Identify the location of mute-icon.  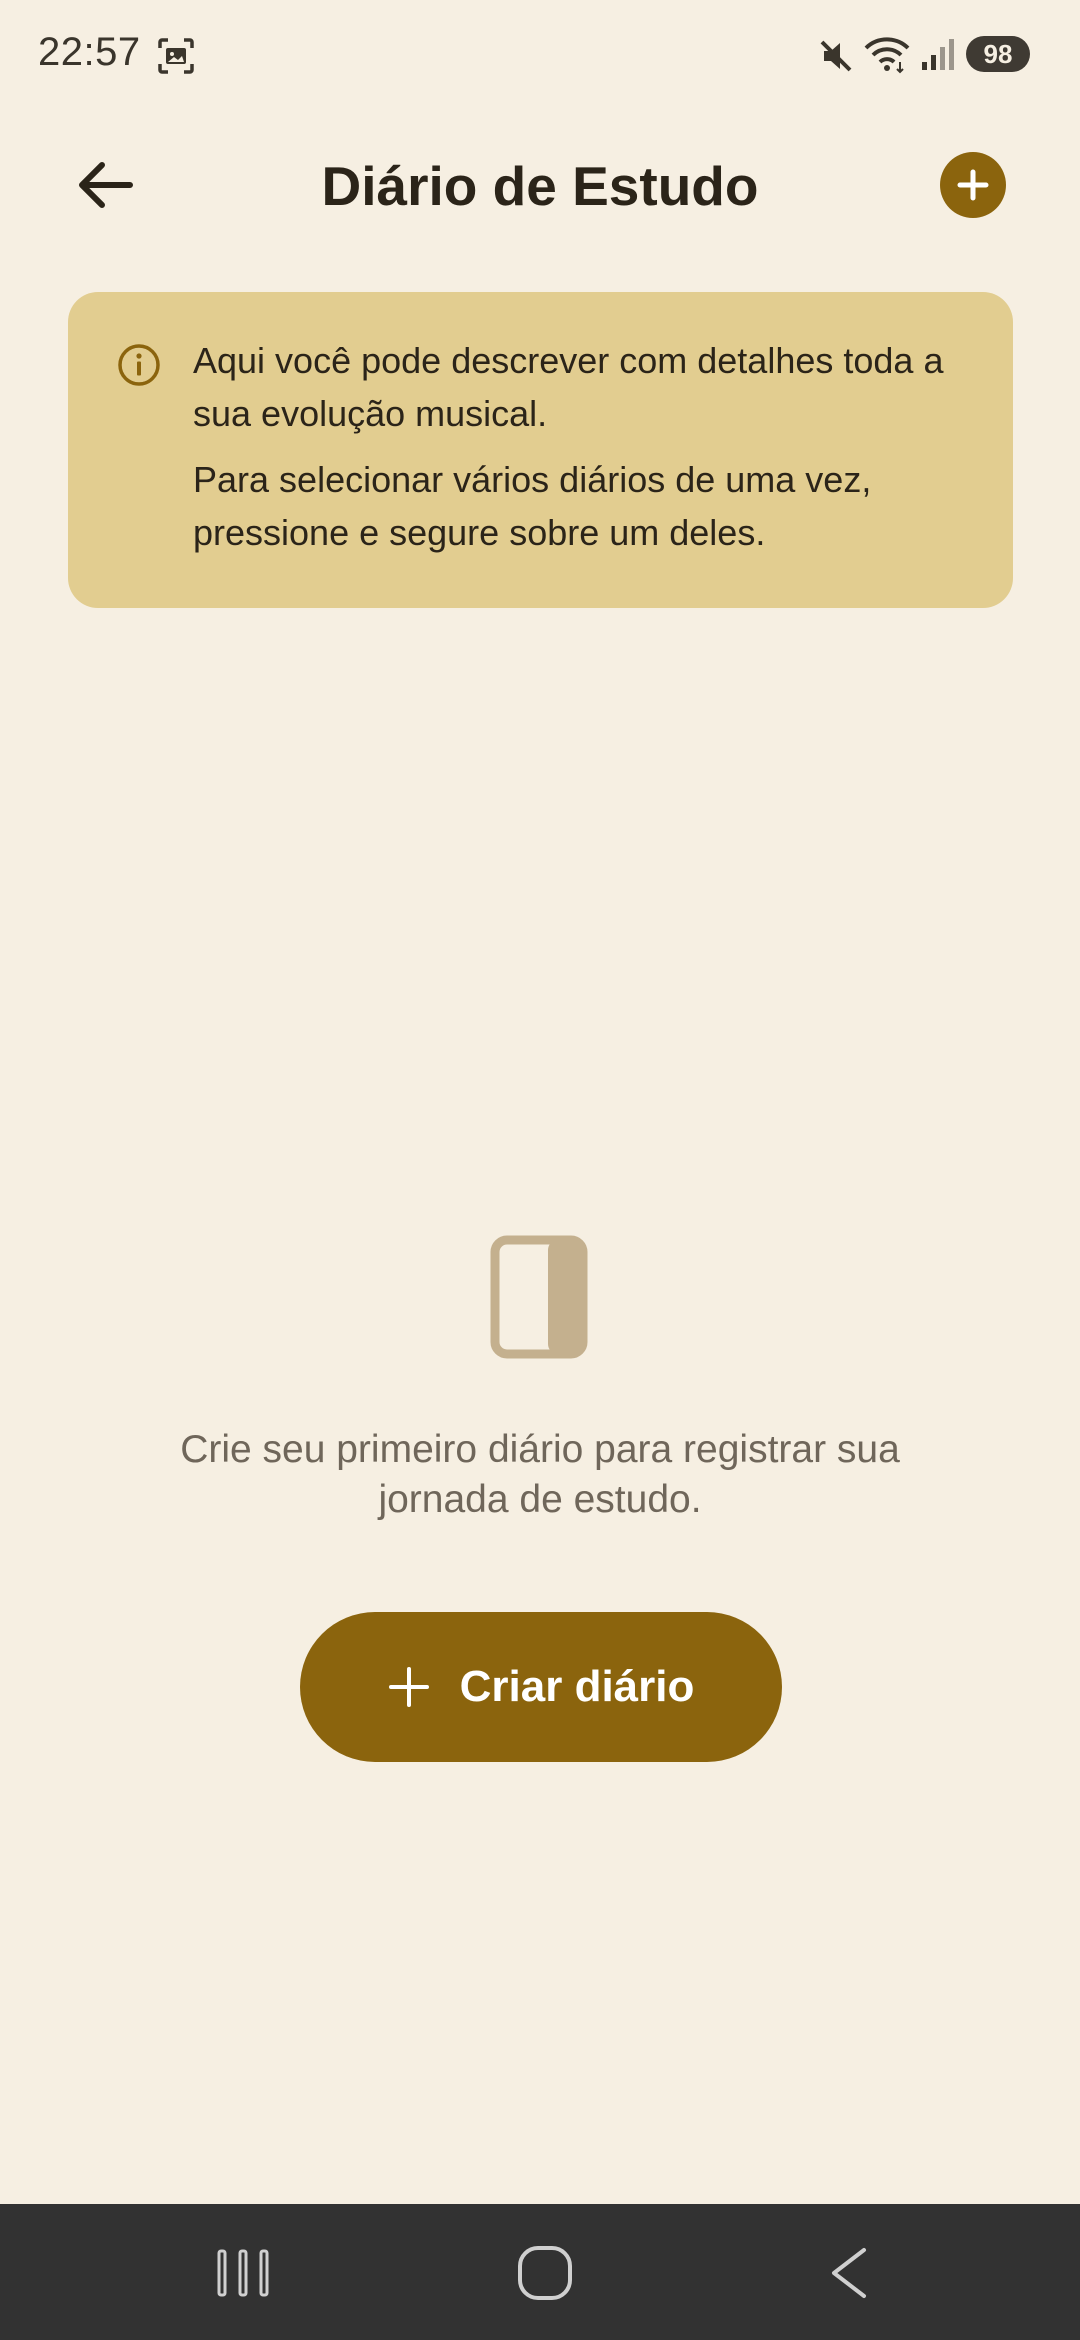
(836, 56).